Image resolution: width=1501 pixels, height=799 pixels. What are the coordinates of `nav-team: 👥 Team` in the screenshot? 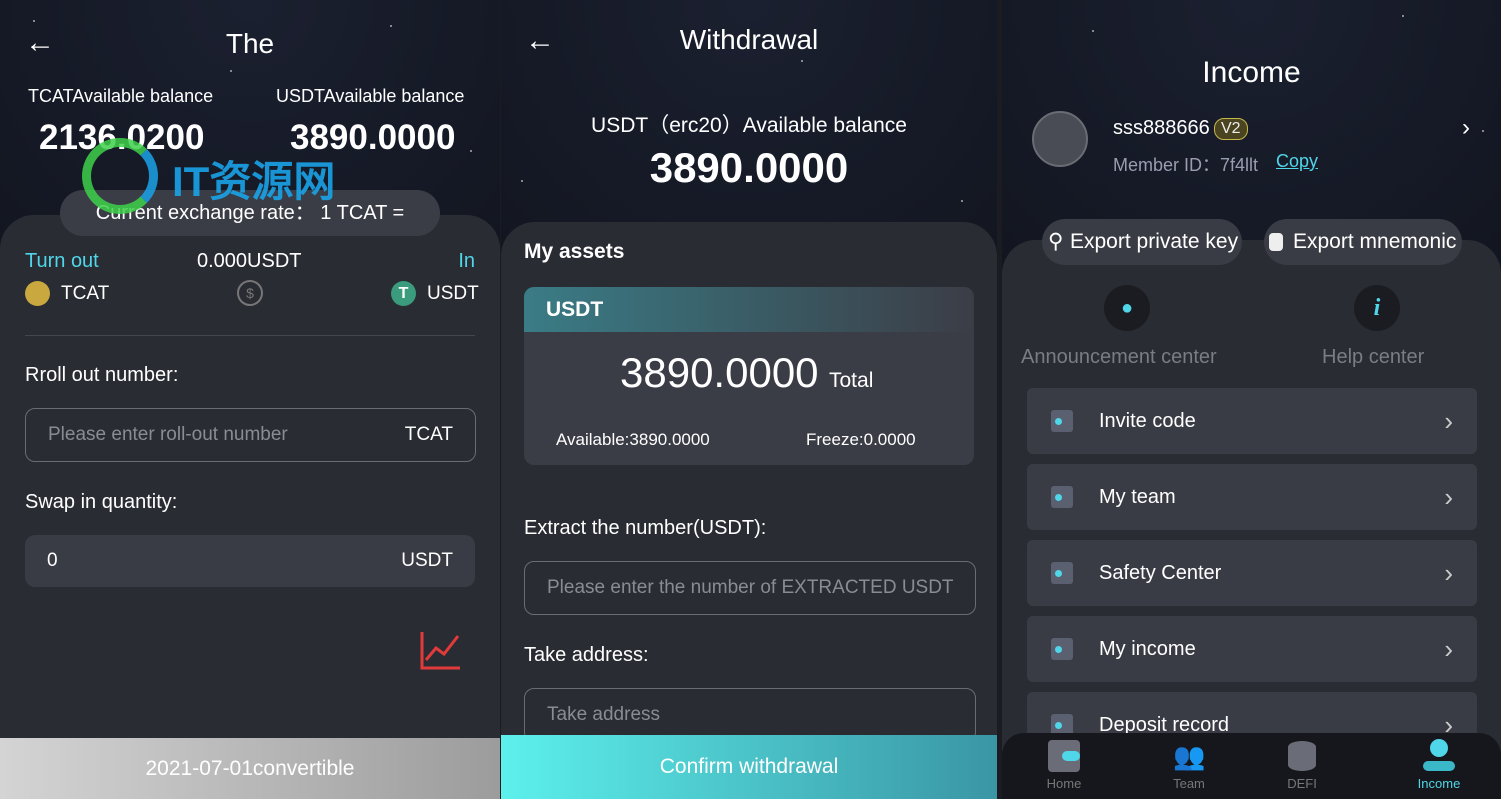 It's located at (1189, 762).